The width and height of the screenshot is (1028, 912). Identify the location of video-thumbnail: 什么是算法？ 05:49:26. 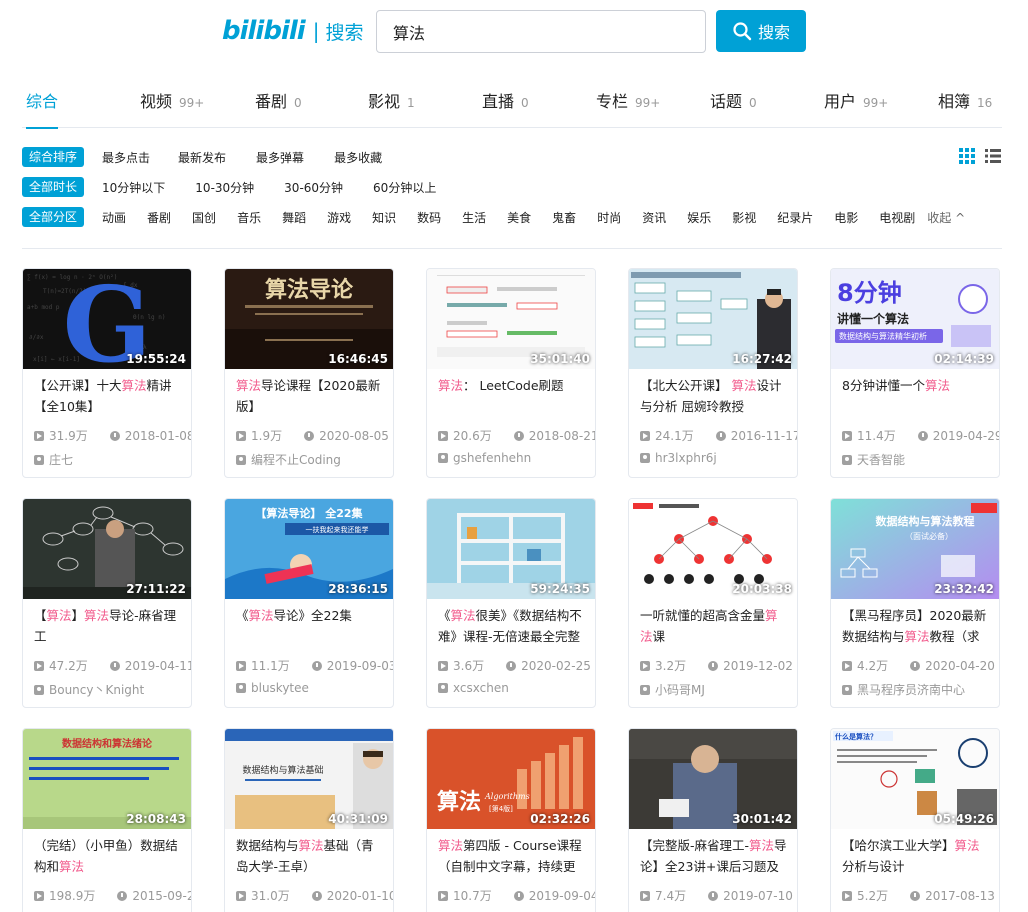
(915, 779).